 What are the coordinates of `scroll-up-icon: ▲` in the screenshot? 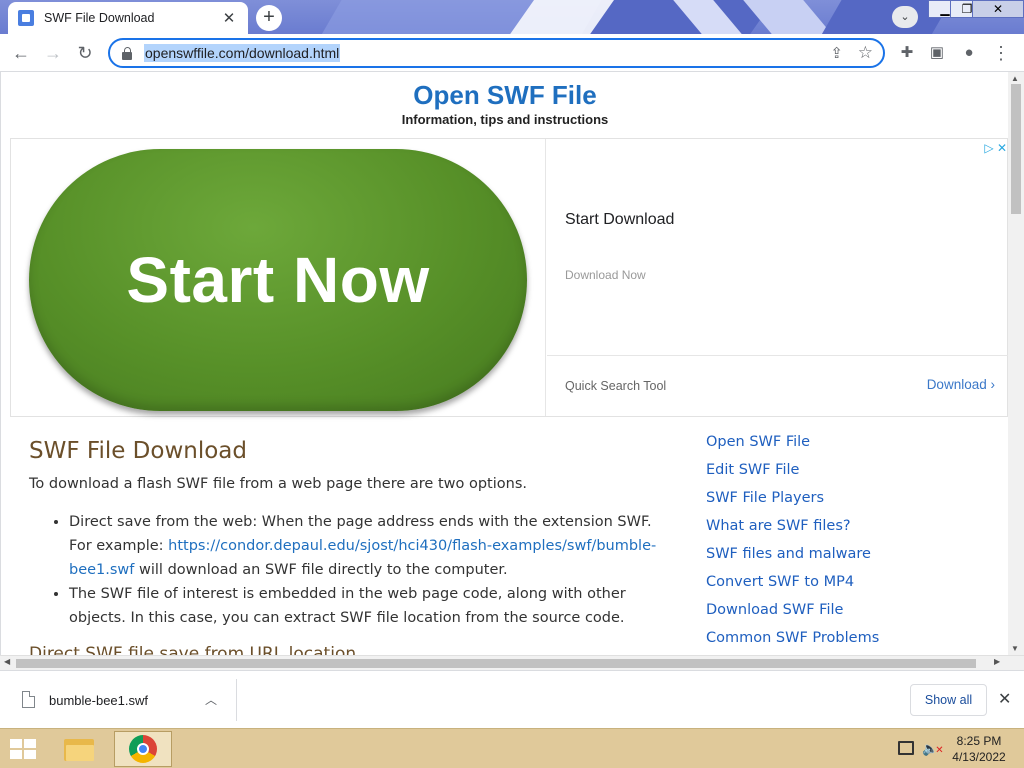 It's located at (1015, 78).